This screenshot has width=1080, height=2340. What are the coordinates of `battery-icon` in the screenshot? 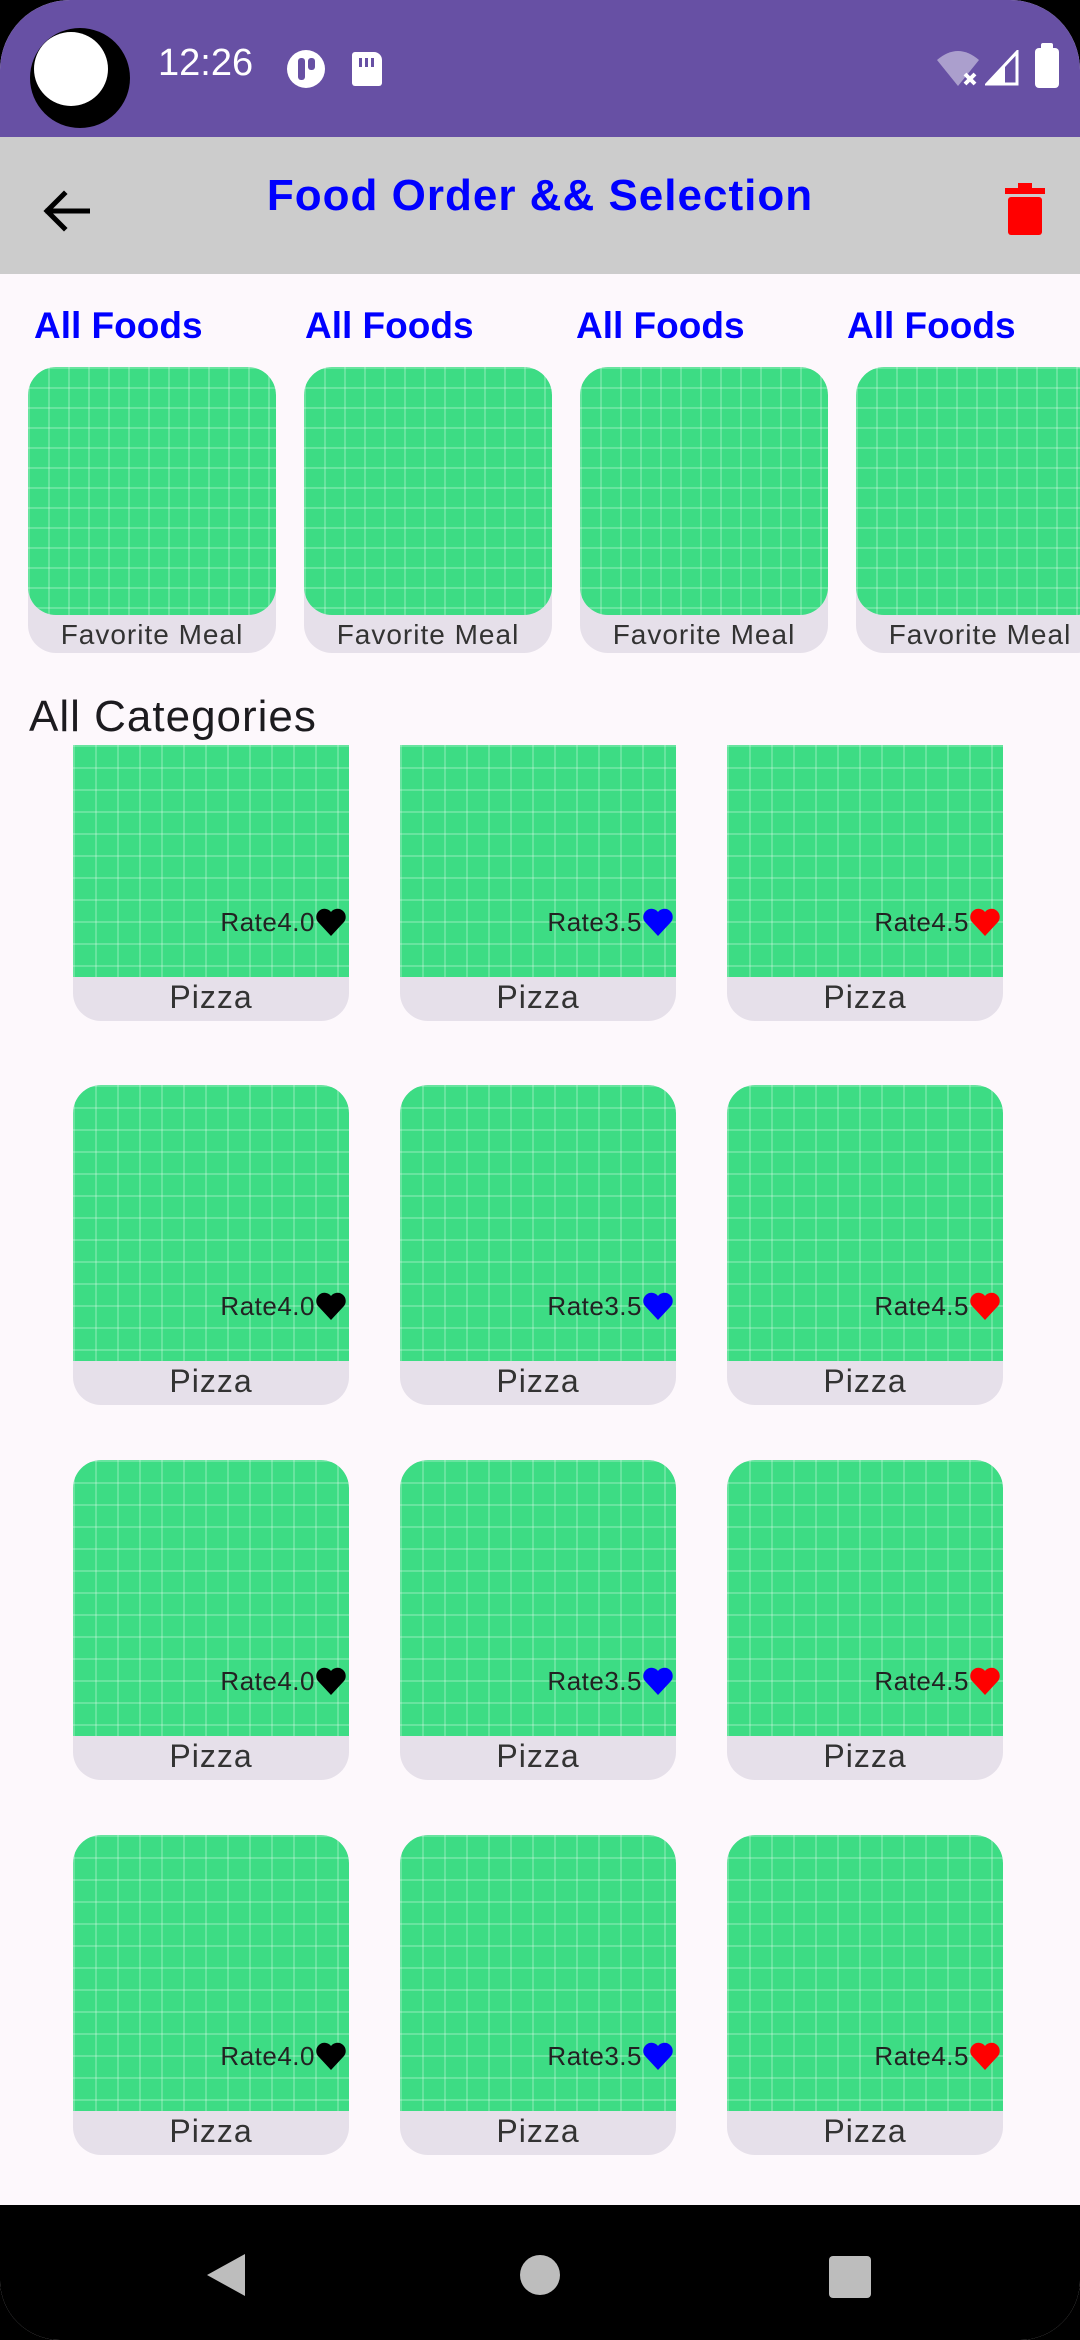 It's located at (1047, 65).